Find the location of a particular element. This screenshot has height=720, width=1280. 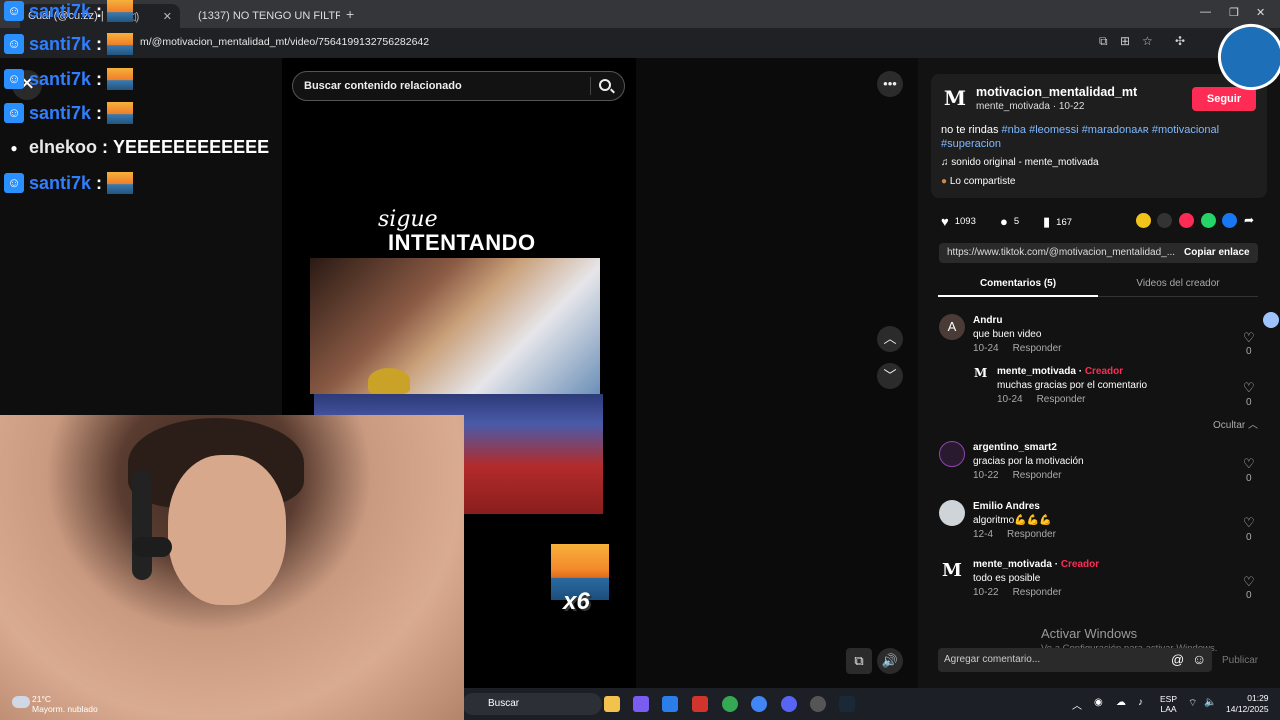

hashtag-link: #motivacional is located at coordinates (1185, 130).